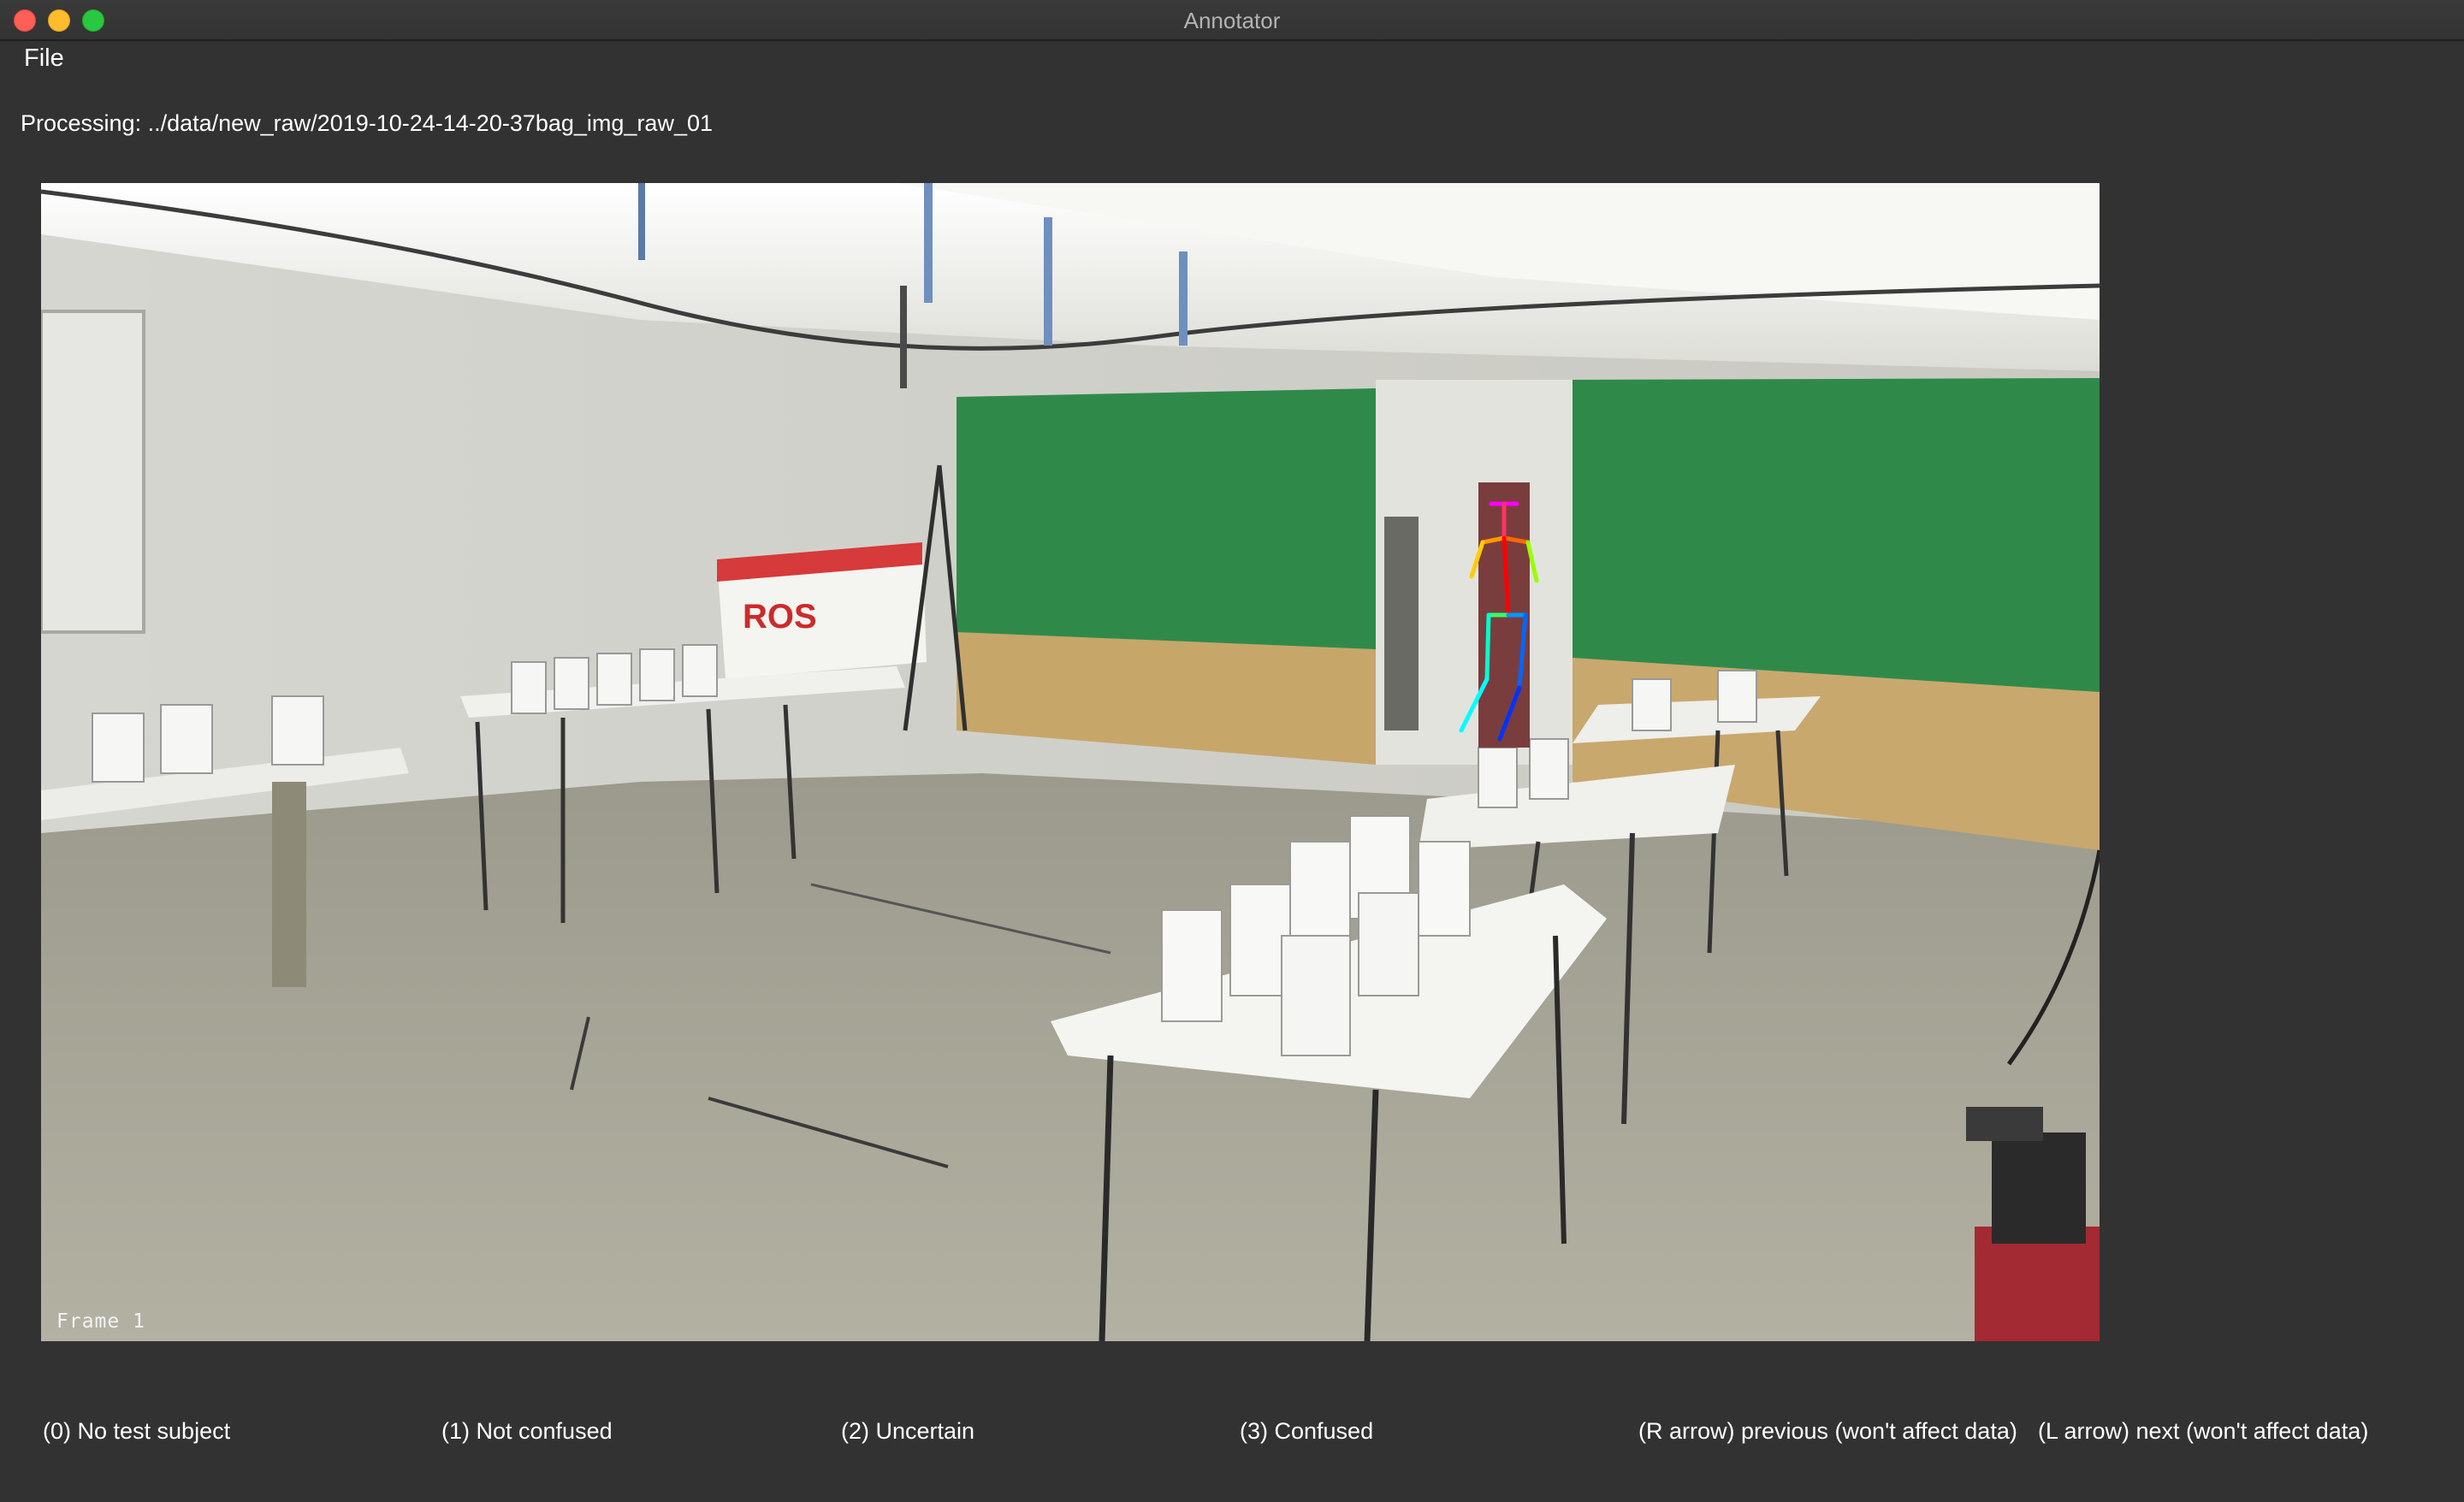 Image resolution: width=2464 pixels, height=1502 pixels. I want to click on frame-number-label: Frame 1, so click(100, 1321).